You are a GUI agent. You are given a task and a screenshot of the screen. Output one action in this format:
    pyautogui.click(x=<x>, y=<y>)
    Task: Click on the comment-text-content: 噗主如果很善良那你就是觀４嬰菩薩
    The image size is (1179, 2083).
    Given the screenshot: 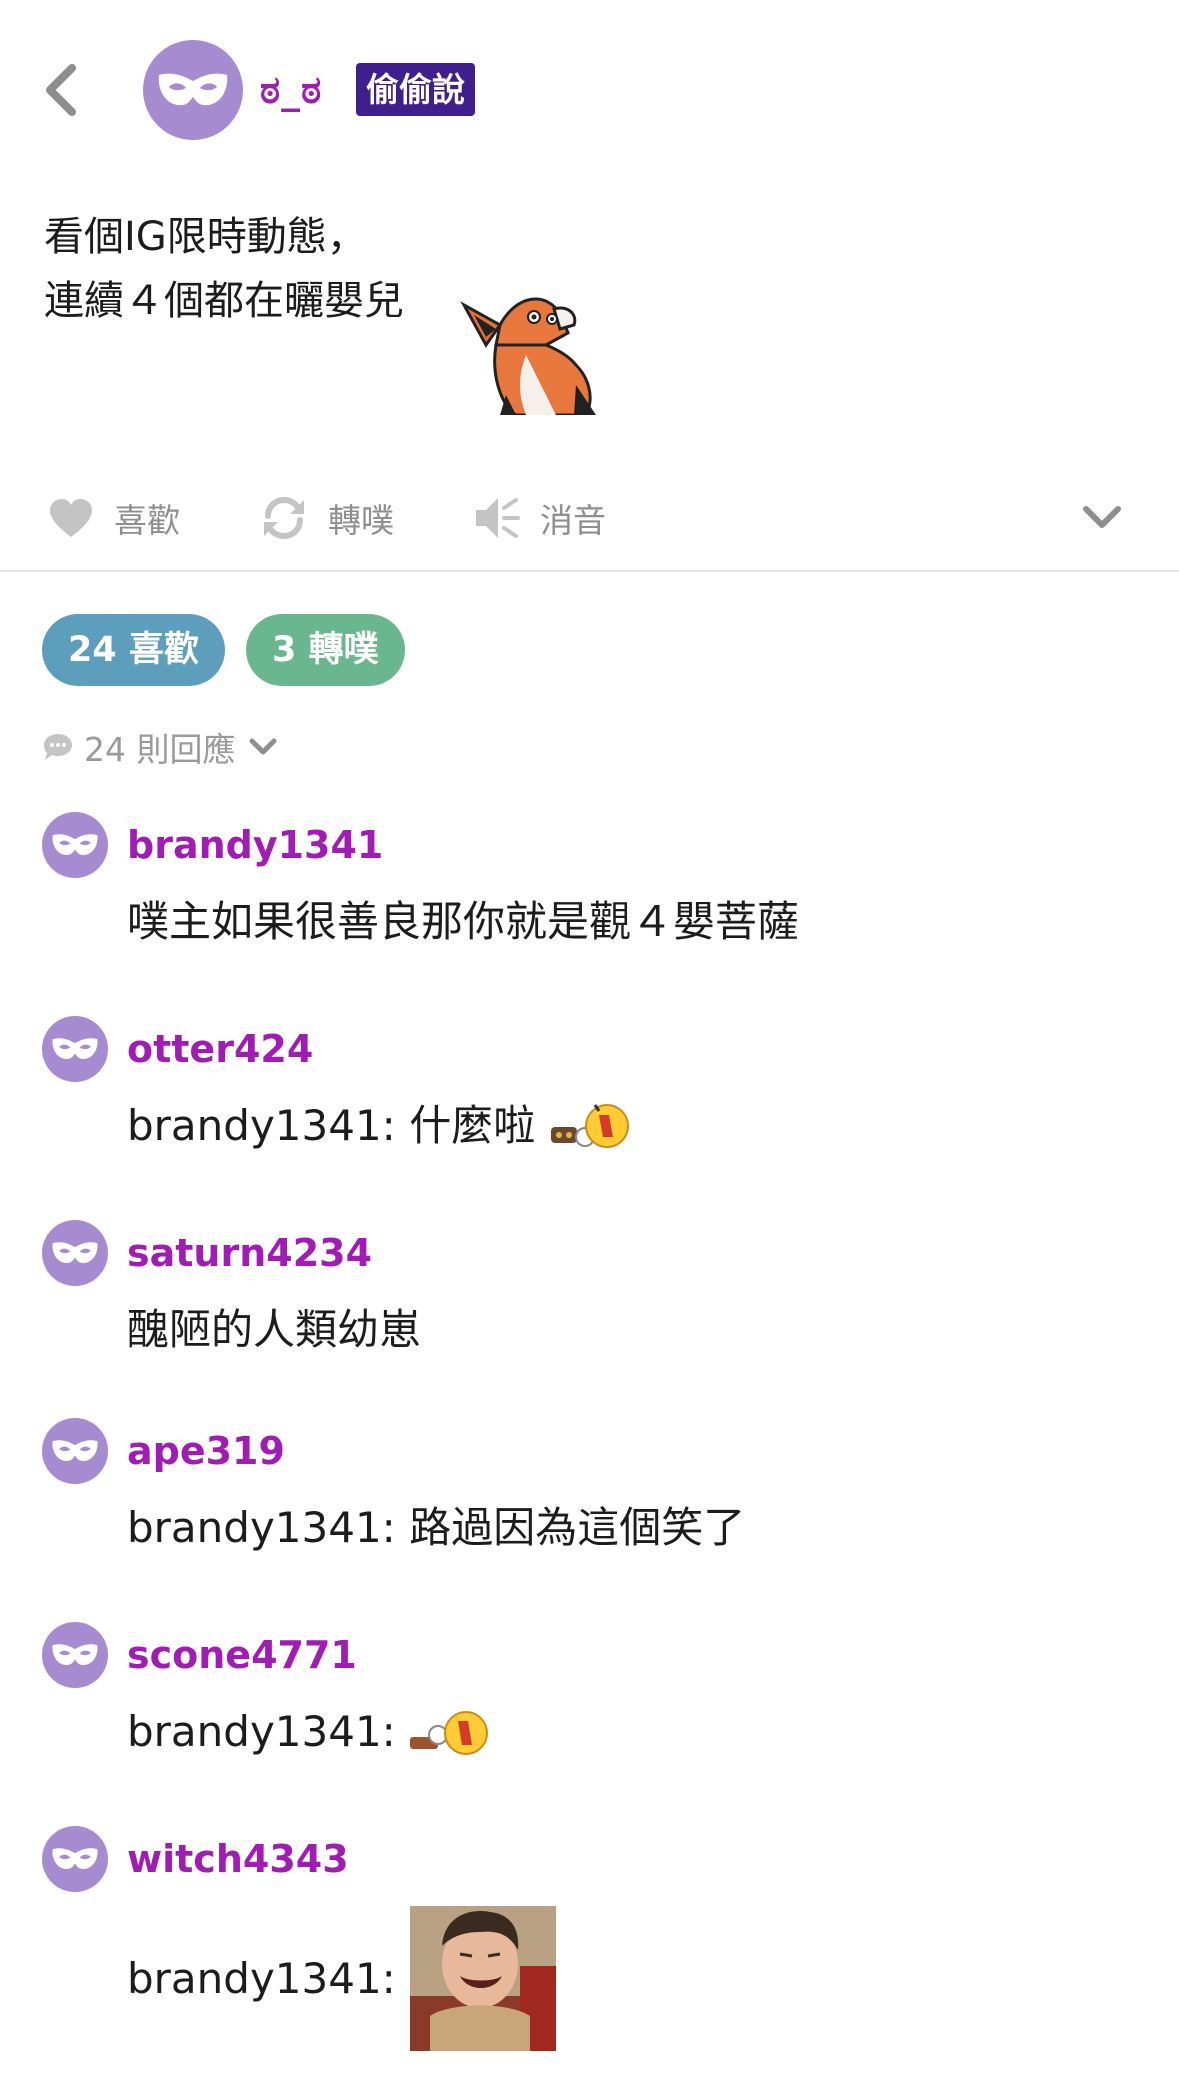 What is the action you would take?
    pyautogui.click(x=463, y=921)
    